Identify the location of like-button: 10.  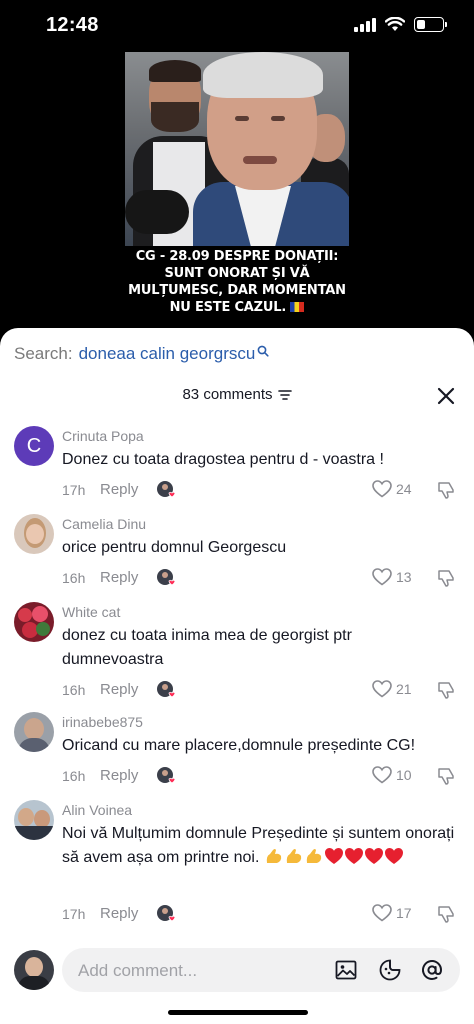
(392, 775).